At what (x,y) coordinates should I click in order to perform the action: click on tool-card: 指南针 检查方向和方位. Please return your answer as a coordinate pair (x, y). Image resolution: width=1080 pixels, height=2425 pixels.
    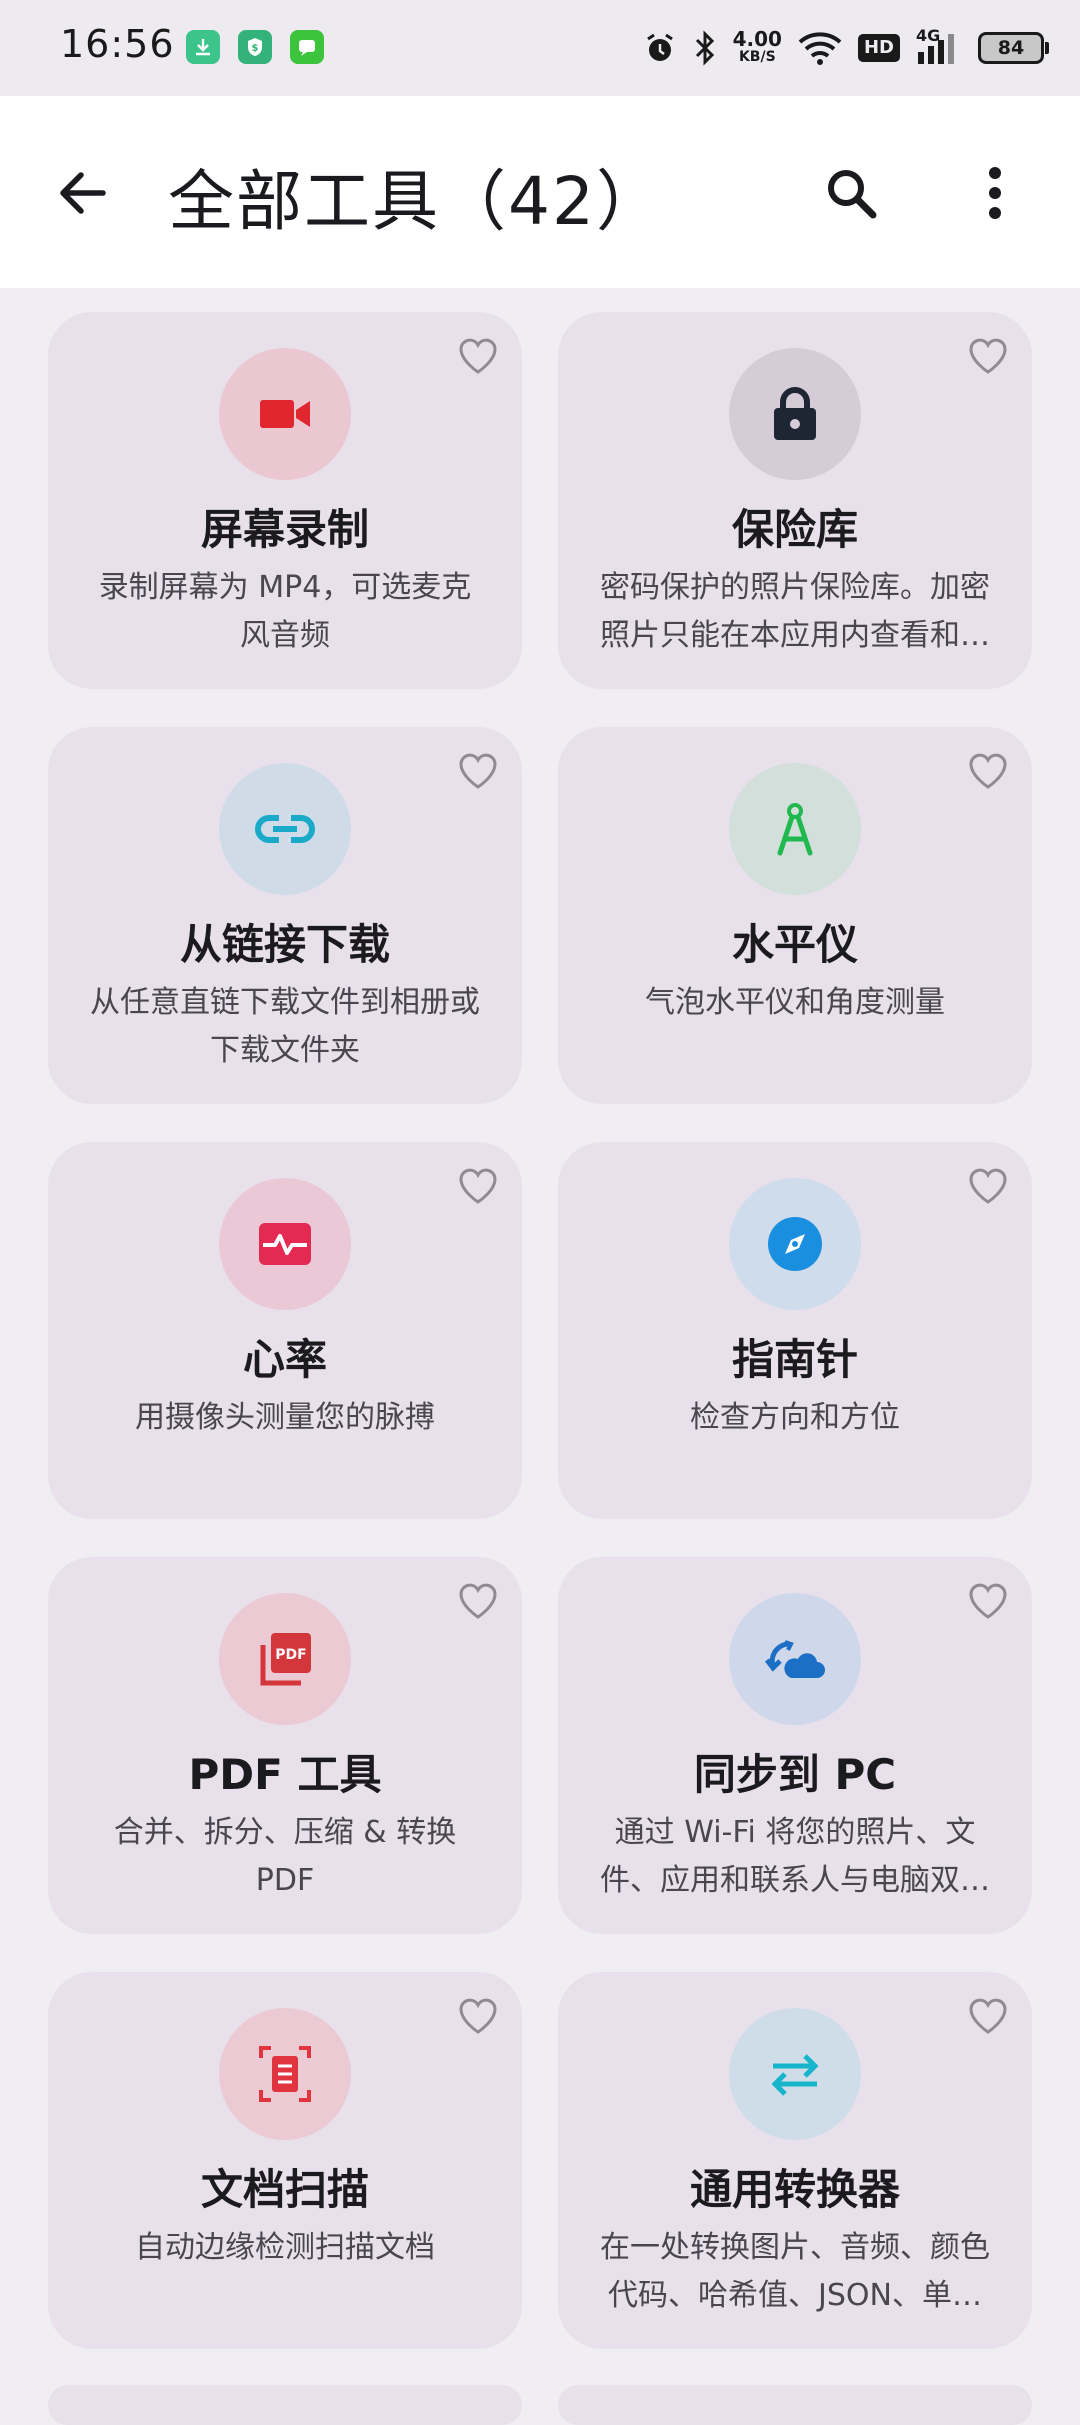
    Looking at the image, I should click on (795, 1330).